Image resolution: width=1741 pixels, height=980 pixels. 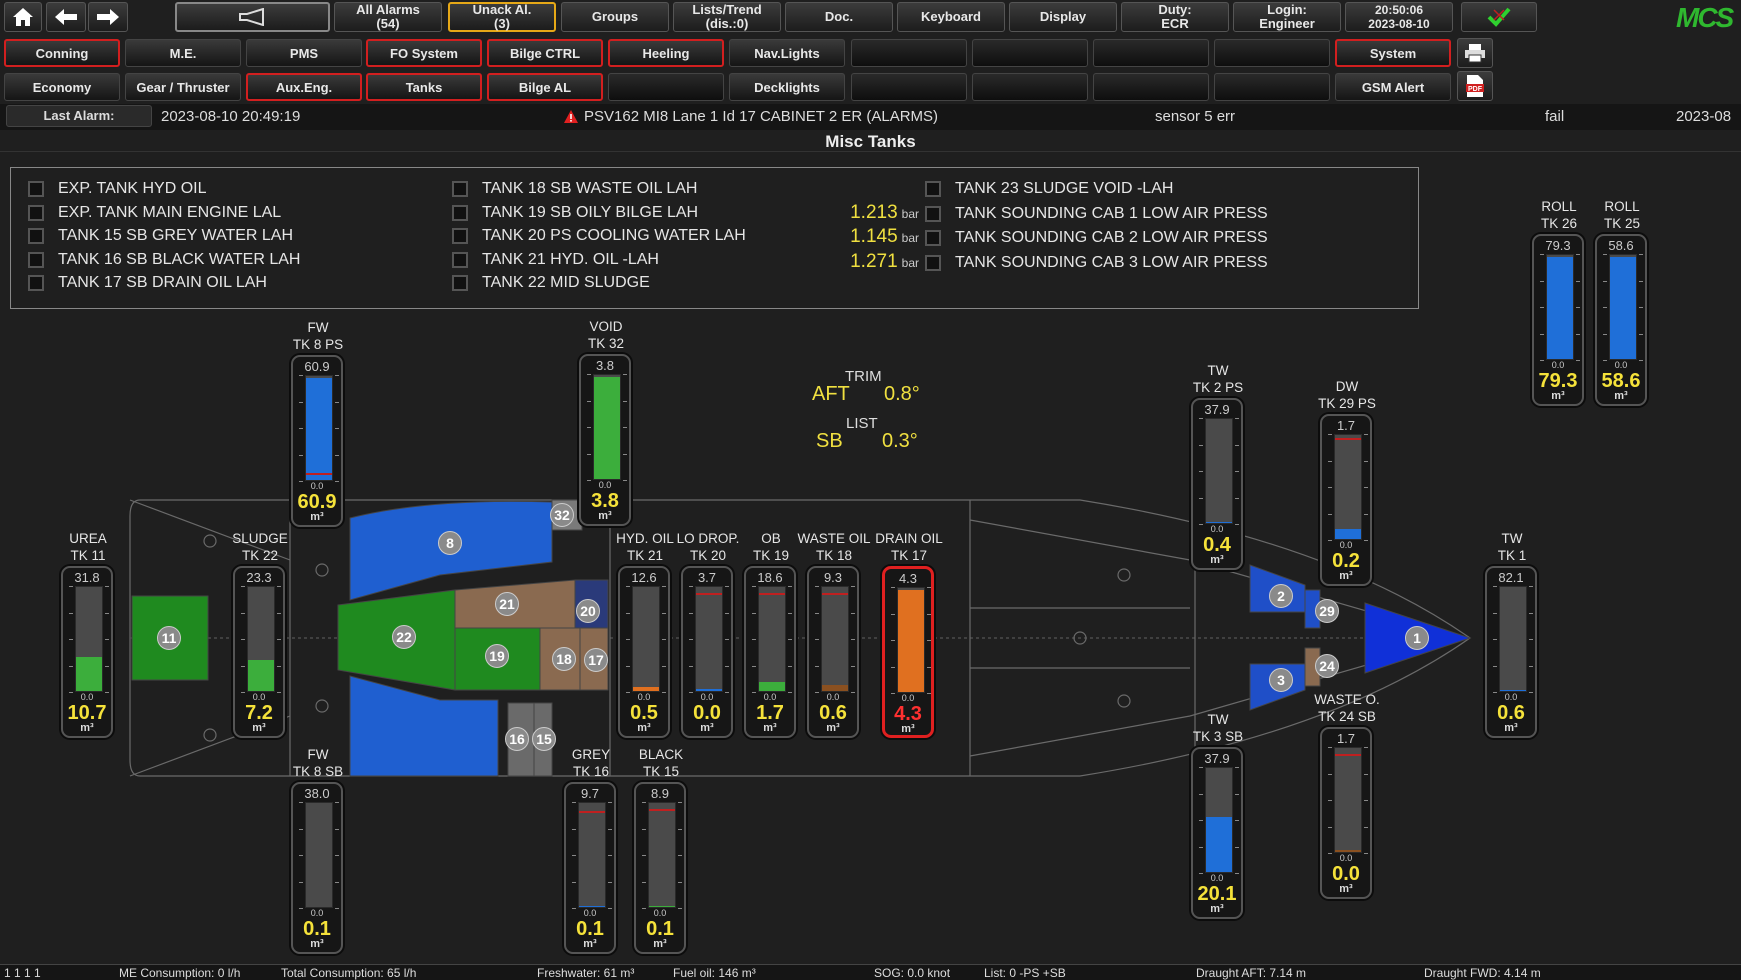 What do you see at coordinates (1347, 716) in the screenshot?
I see `tank-id: TK 24 SB` at bounding box center [1347, 716].